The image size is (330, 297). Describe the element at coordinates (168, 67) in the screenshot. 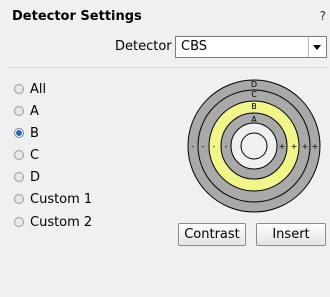

I see `divider` at that location.